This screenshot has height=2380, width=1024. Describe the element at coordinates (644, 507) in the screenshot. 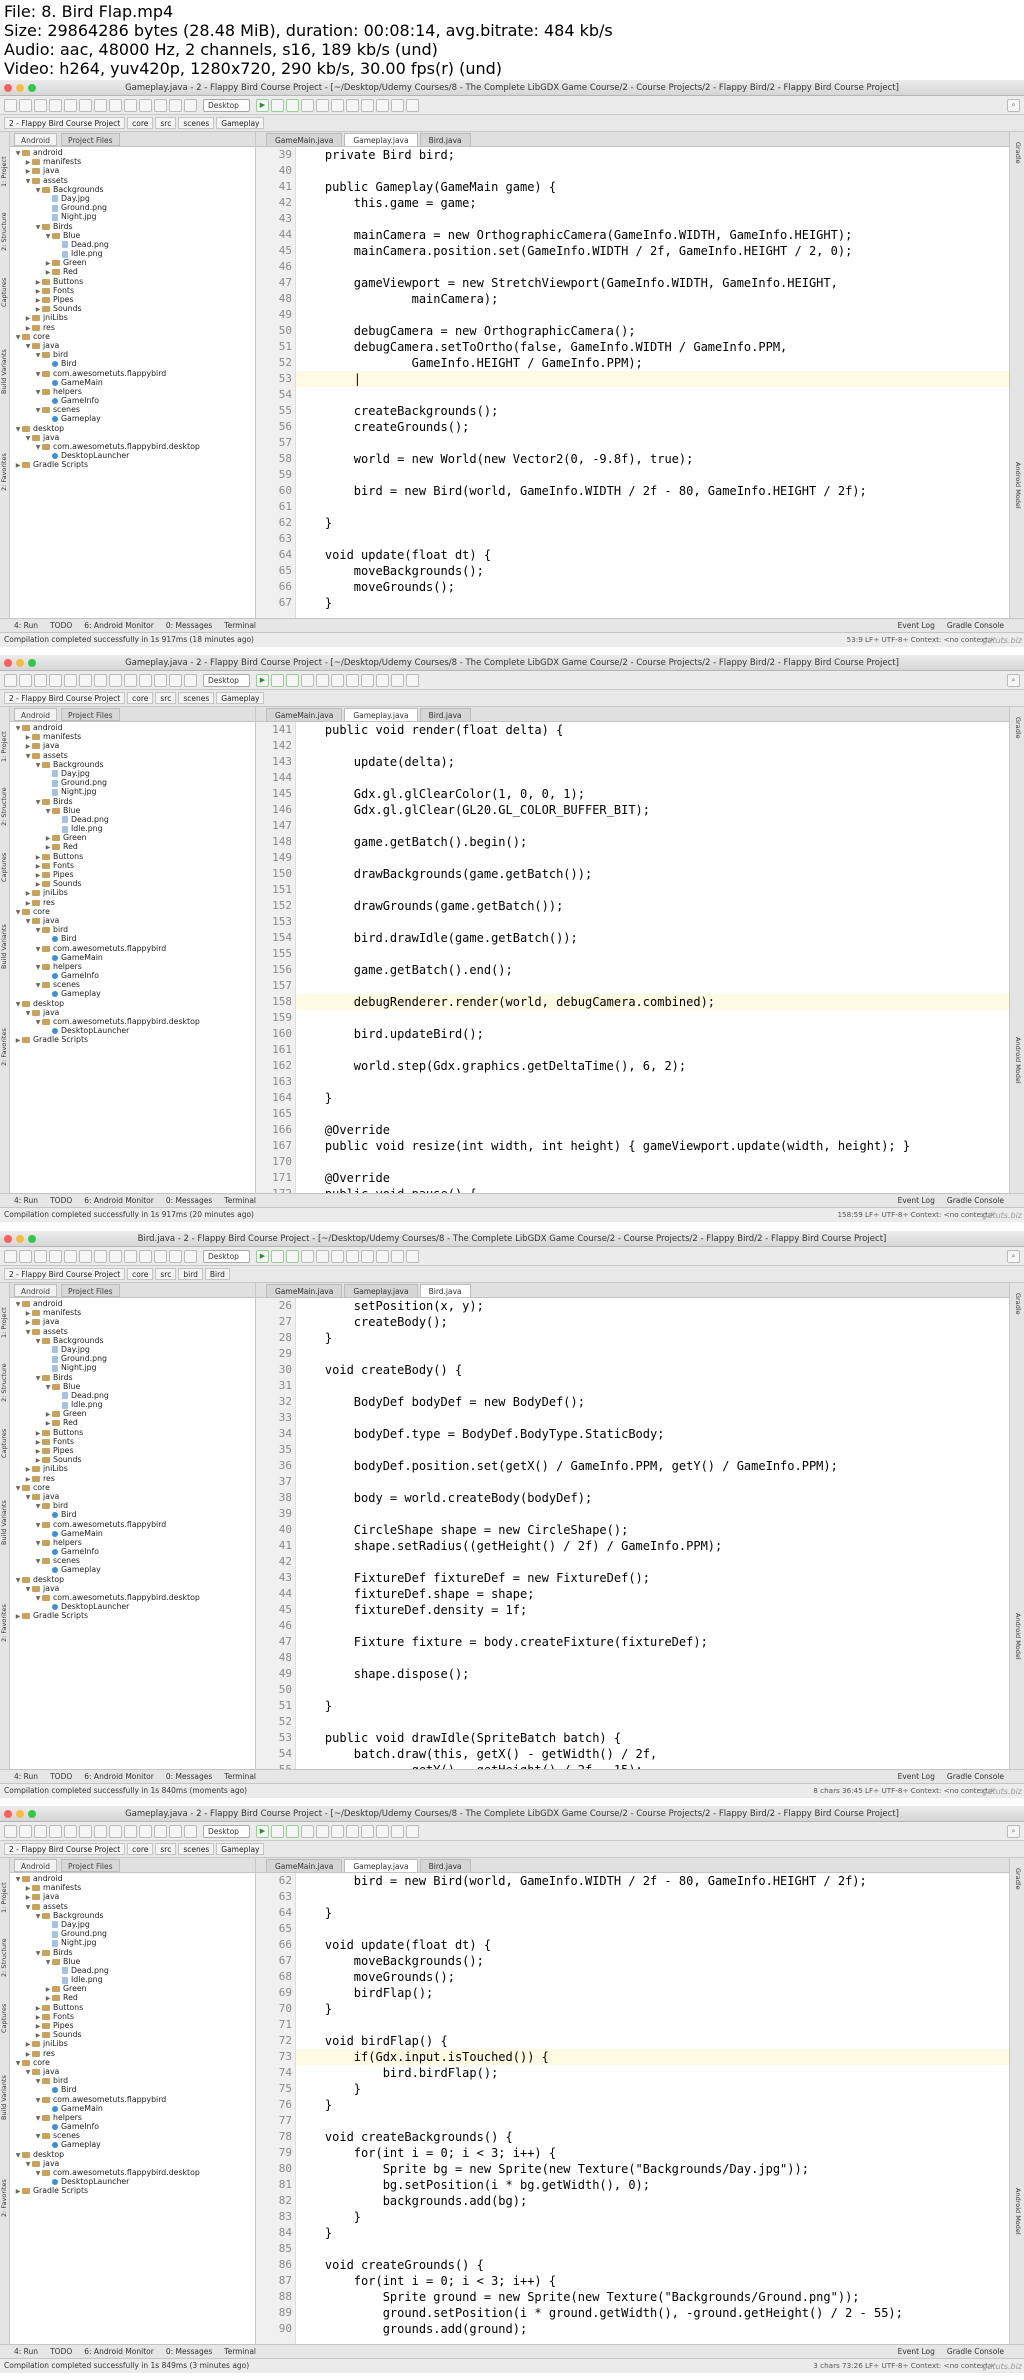

I see `code-line: 61` at that location.